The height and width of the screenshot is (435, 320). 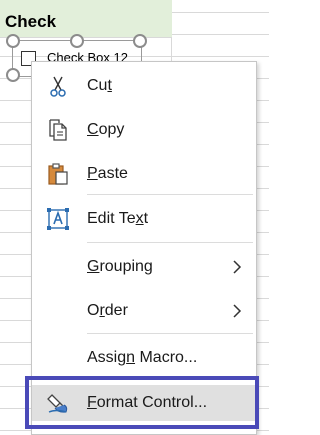 I want to click on menu-item-label: Order, so click(x=107, y=310).